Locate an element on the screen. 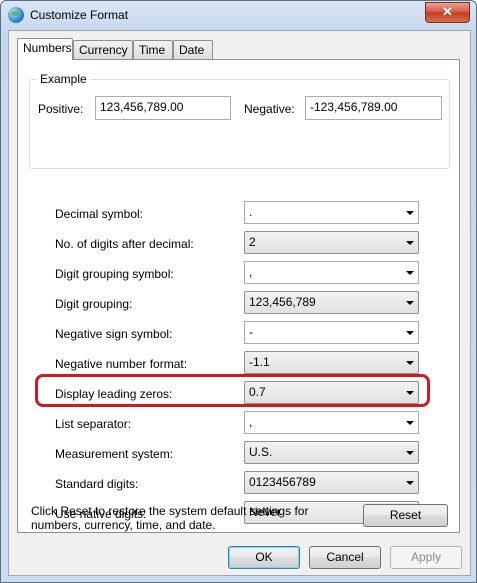 This screenshot has height=583, width=477. tab-time: Time is located at coordinates (153, 49).